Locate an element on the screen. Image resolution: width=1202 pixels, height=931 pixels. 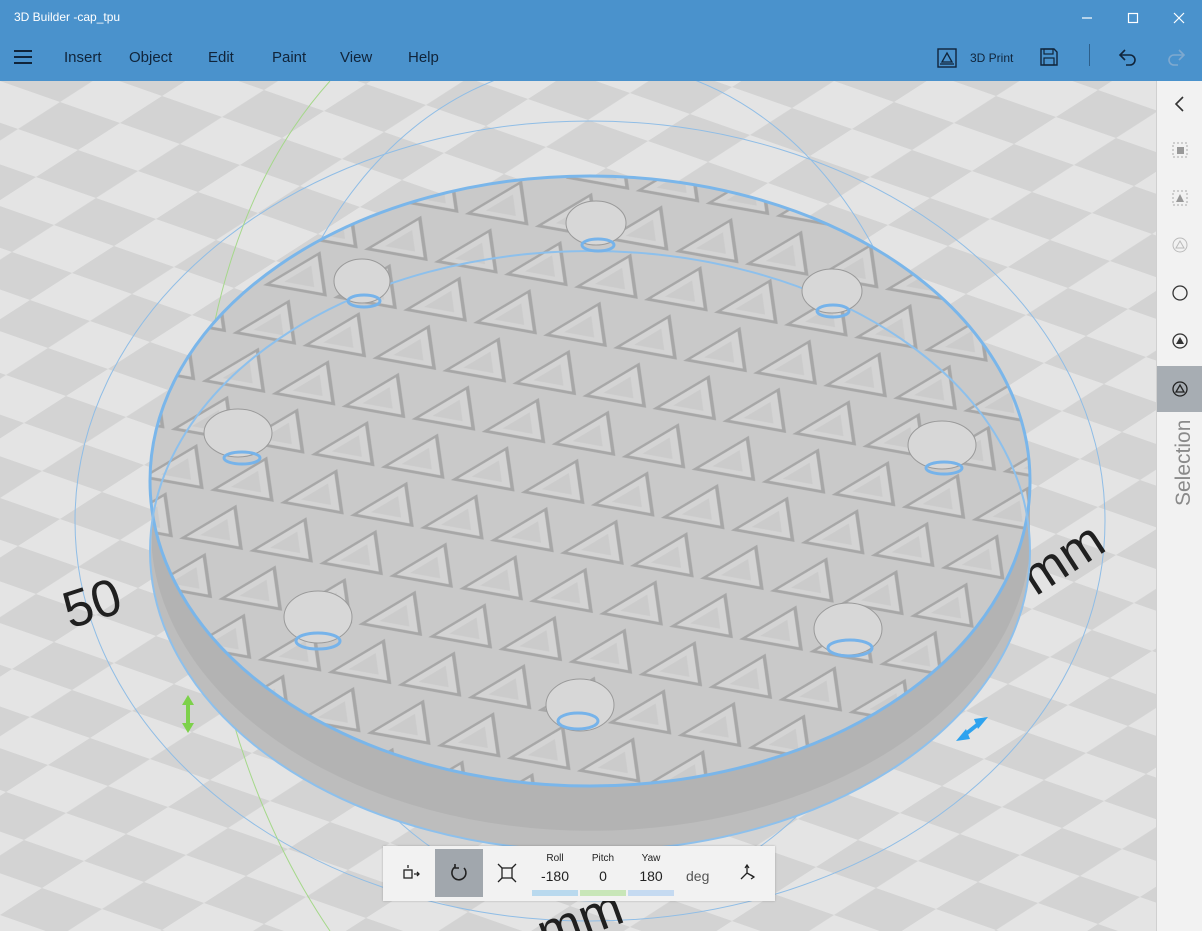
maximize-button is located at coordinates (1133, 18).